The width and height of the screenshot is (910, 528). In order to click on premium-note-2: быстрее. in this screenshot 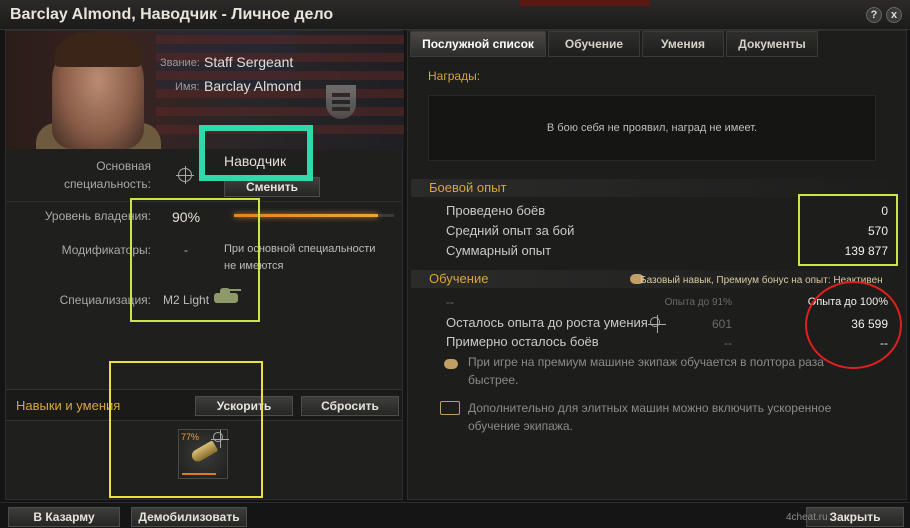, I will do `click(493, 380)`.